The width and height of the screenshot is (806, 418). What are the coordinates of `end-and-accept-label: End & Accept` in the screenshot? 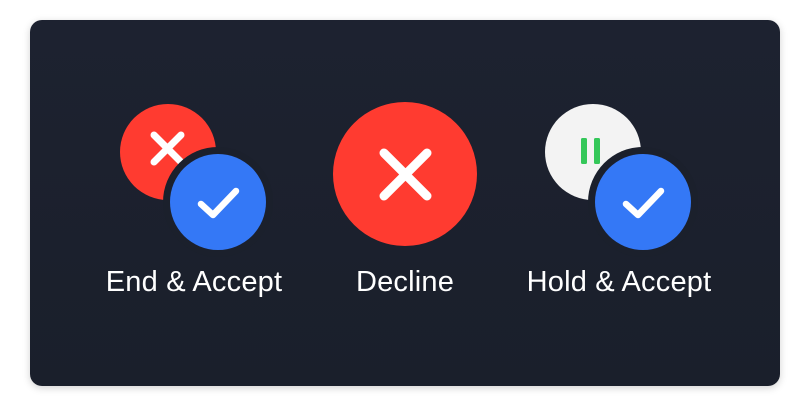 It's located at (194, 282).